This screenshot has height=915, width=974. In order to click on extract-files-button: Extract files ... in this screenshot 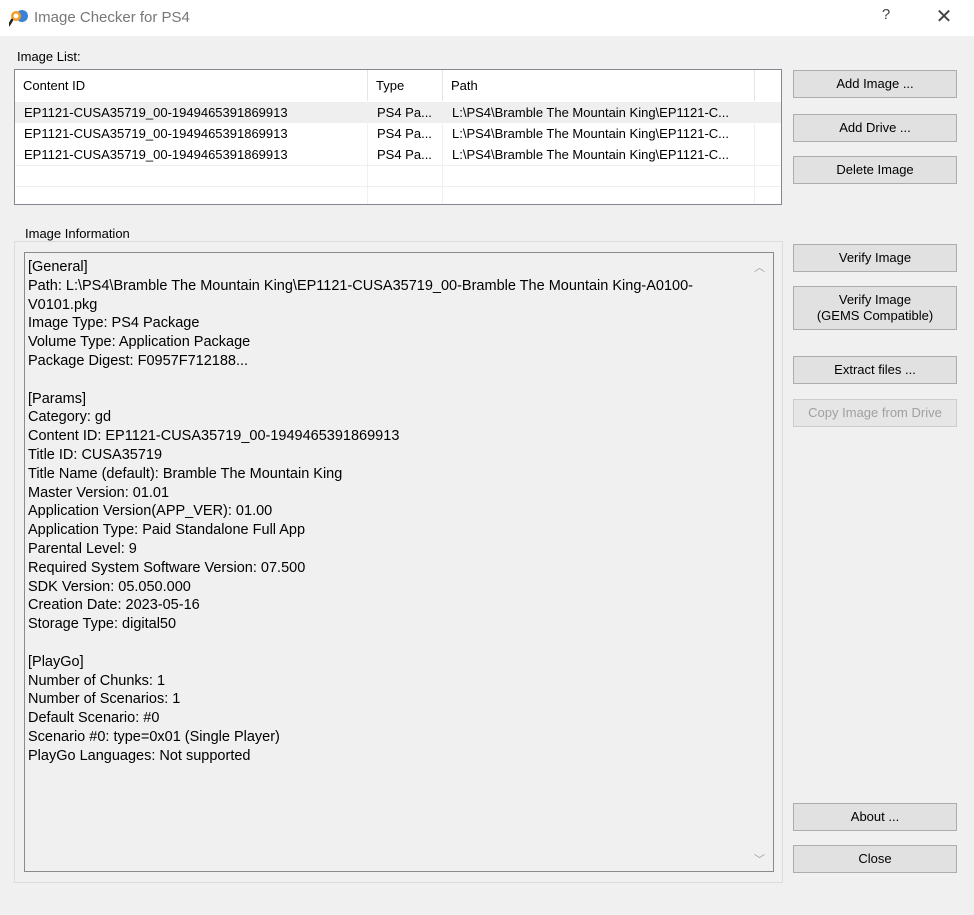, I will do `click(875, 370)`.